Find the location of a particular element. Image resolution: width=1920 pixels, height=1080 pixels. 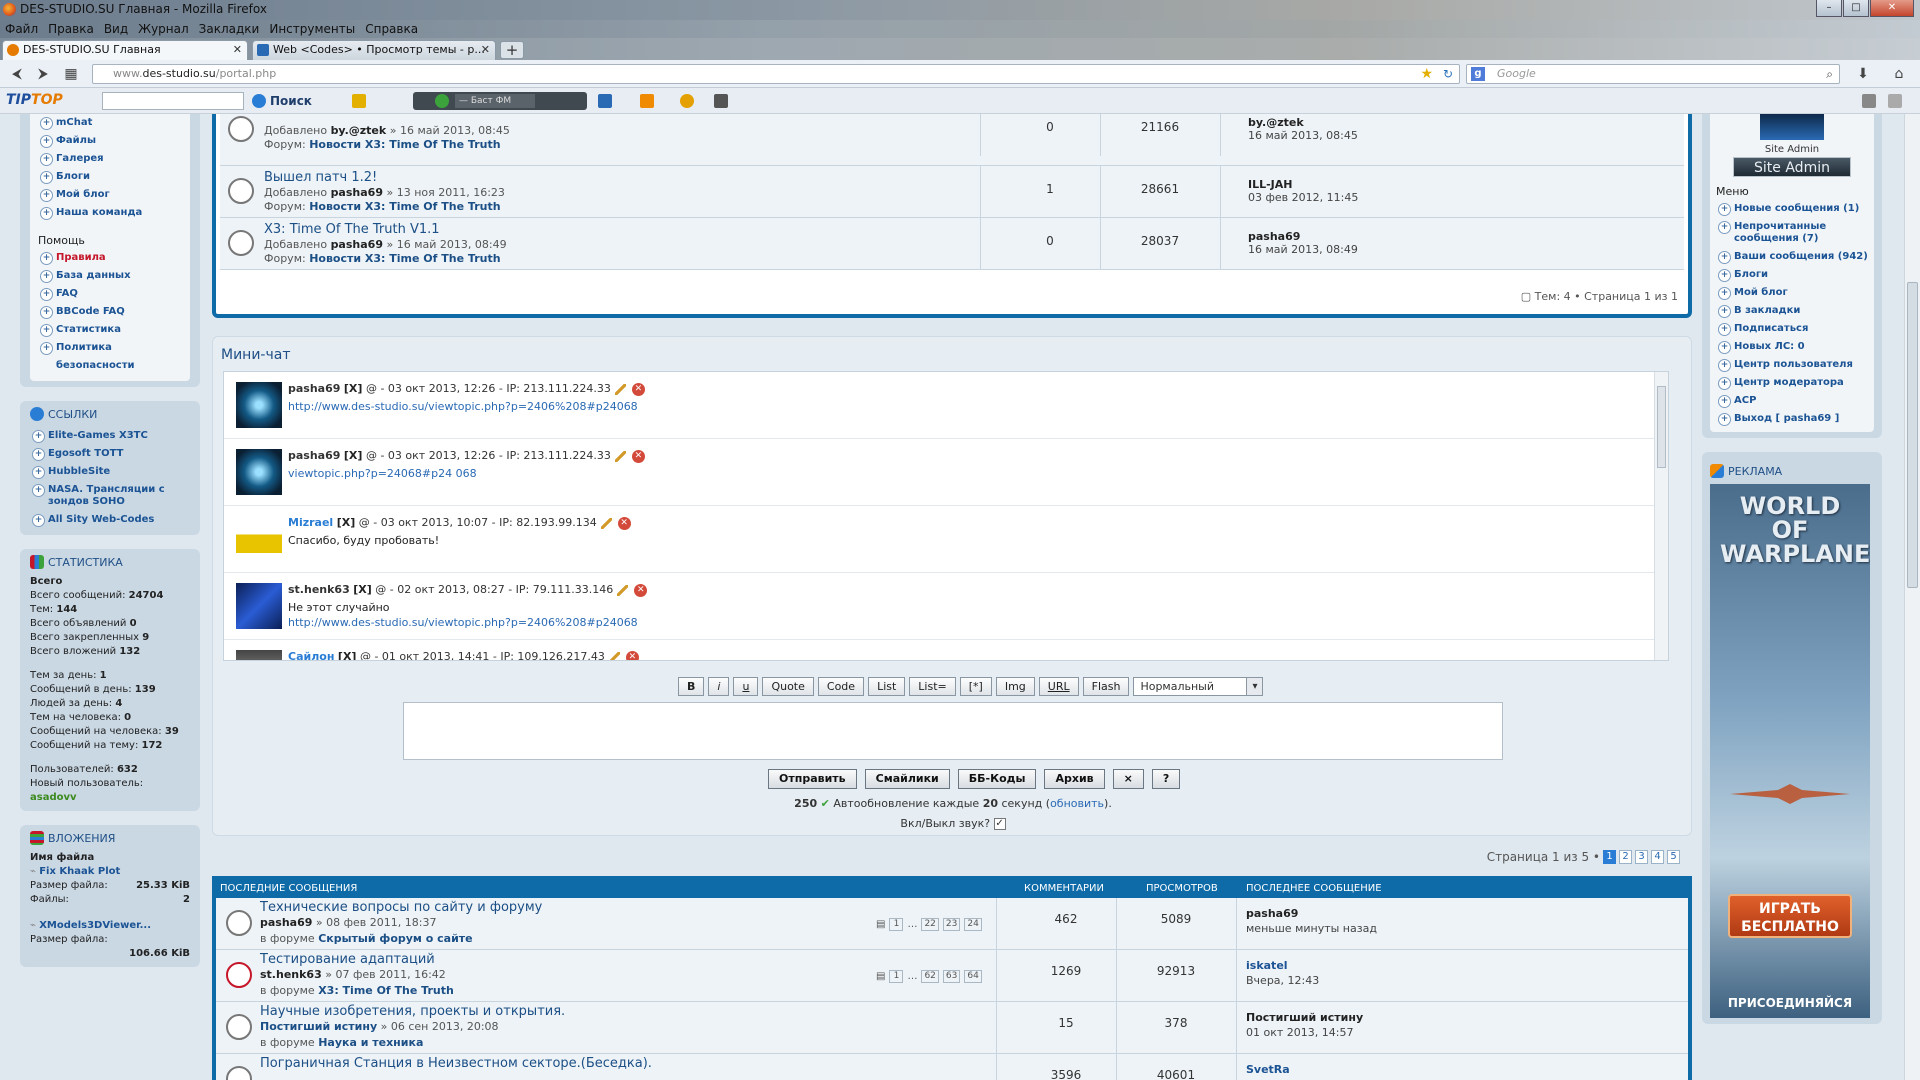

page-scrollbar-thumb is located at coordinates (1912, 435).